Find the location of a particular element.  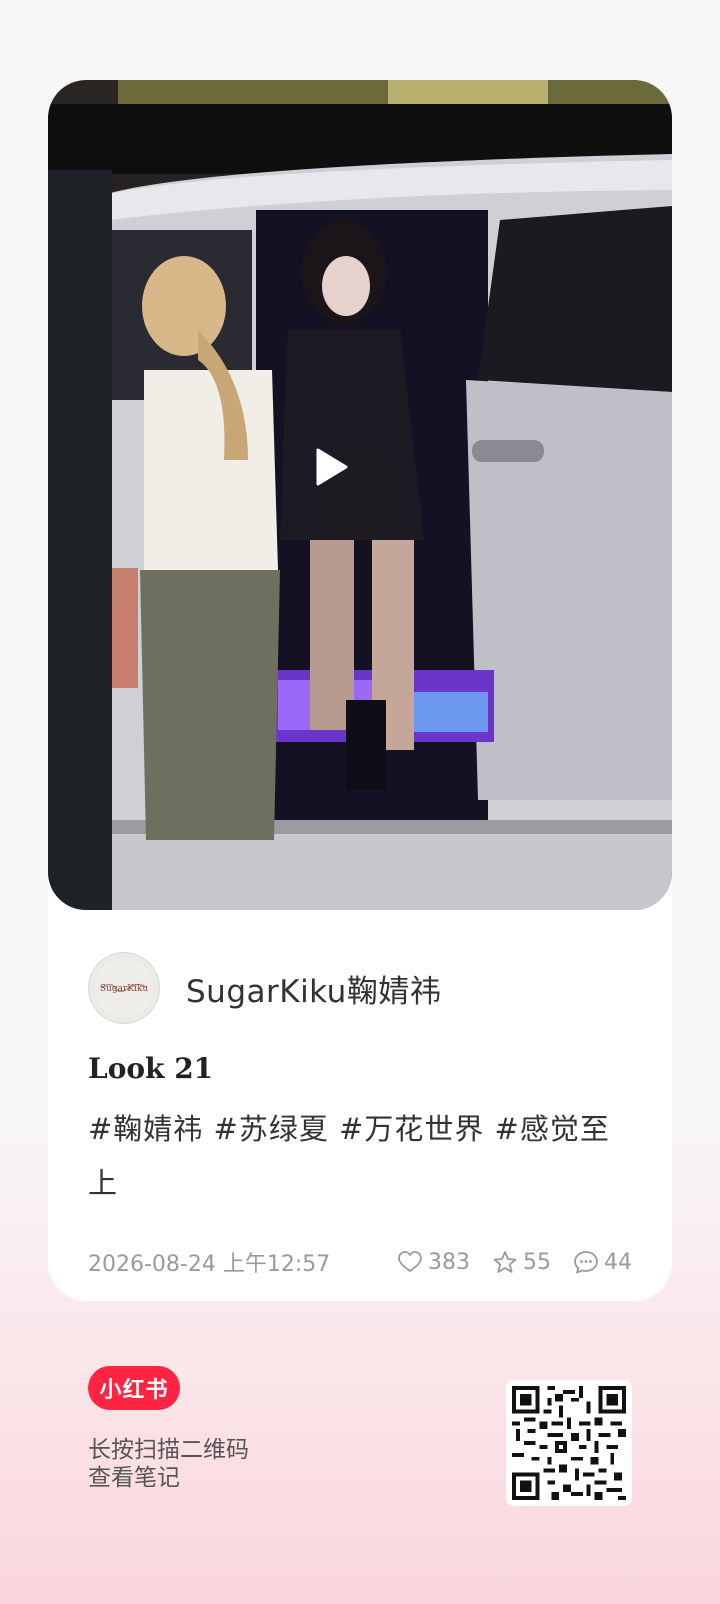

author-name: SugarKiku鞠婧祎 is located at coordinates (313, 988).